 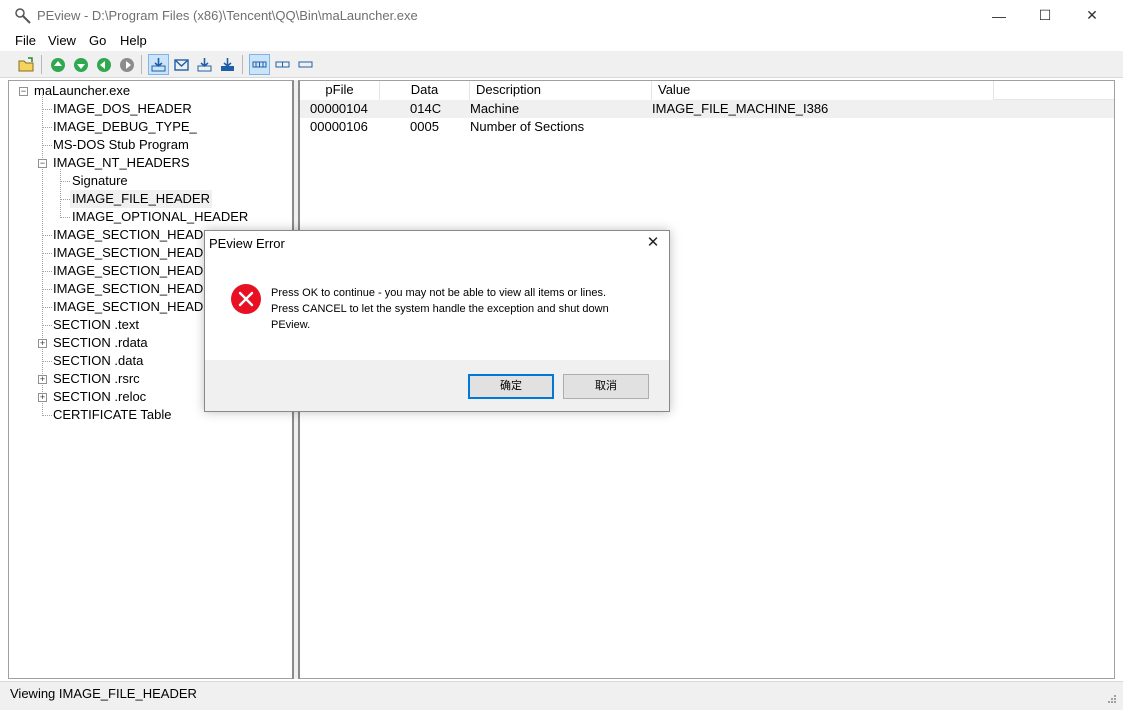 I want to click on dialog-message-line: PEview., so click(x=291, y=325).